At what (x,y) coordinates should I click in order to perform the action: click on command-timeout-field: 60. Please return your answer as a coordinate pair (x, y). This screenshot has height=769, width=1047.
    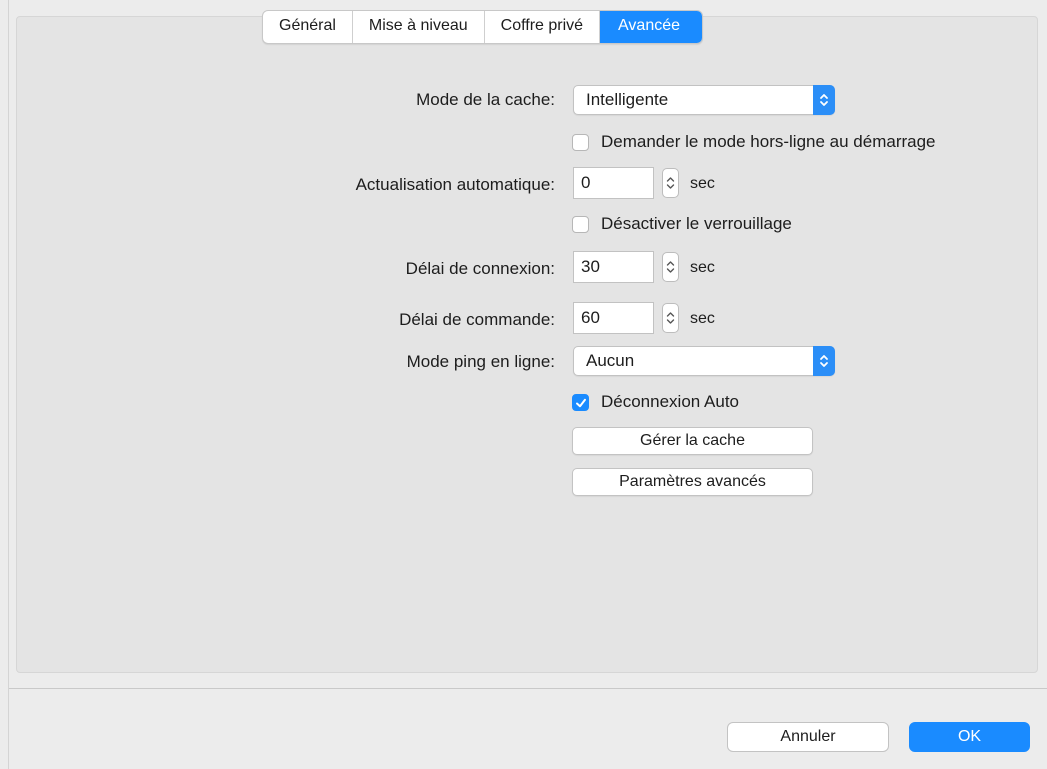
    Looking at the image, I should click on (613, 318).